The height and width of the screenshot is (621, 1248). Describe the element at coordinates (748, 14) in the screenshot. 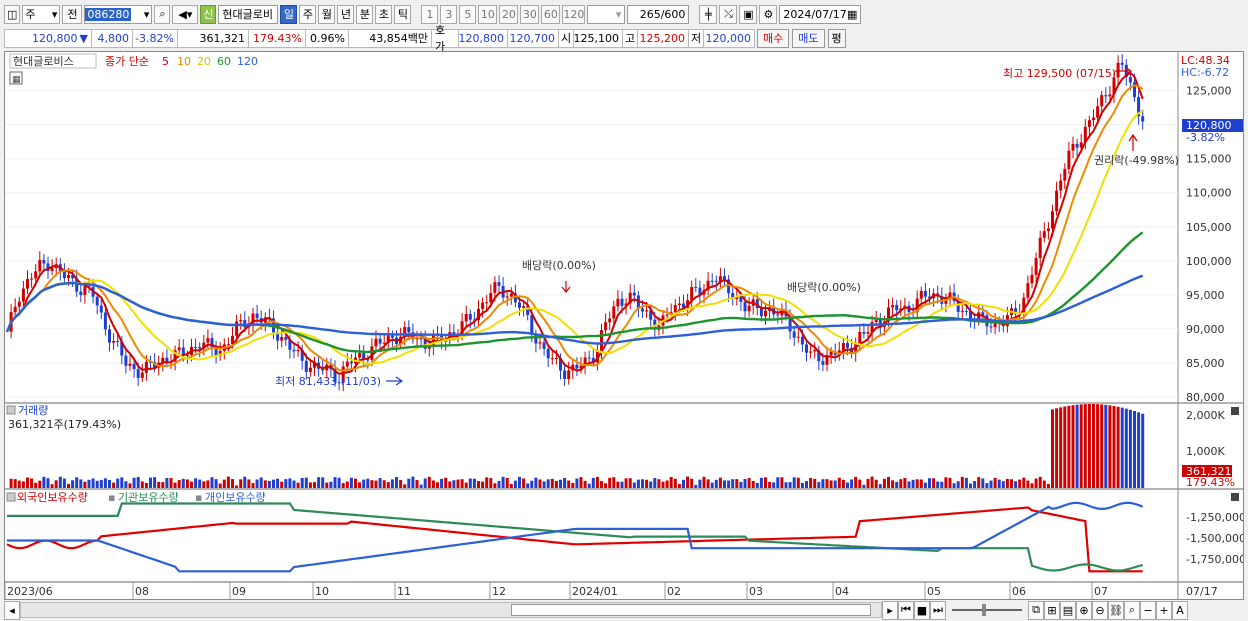

I see `save-icon: ▣` at that location.